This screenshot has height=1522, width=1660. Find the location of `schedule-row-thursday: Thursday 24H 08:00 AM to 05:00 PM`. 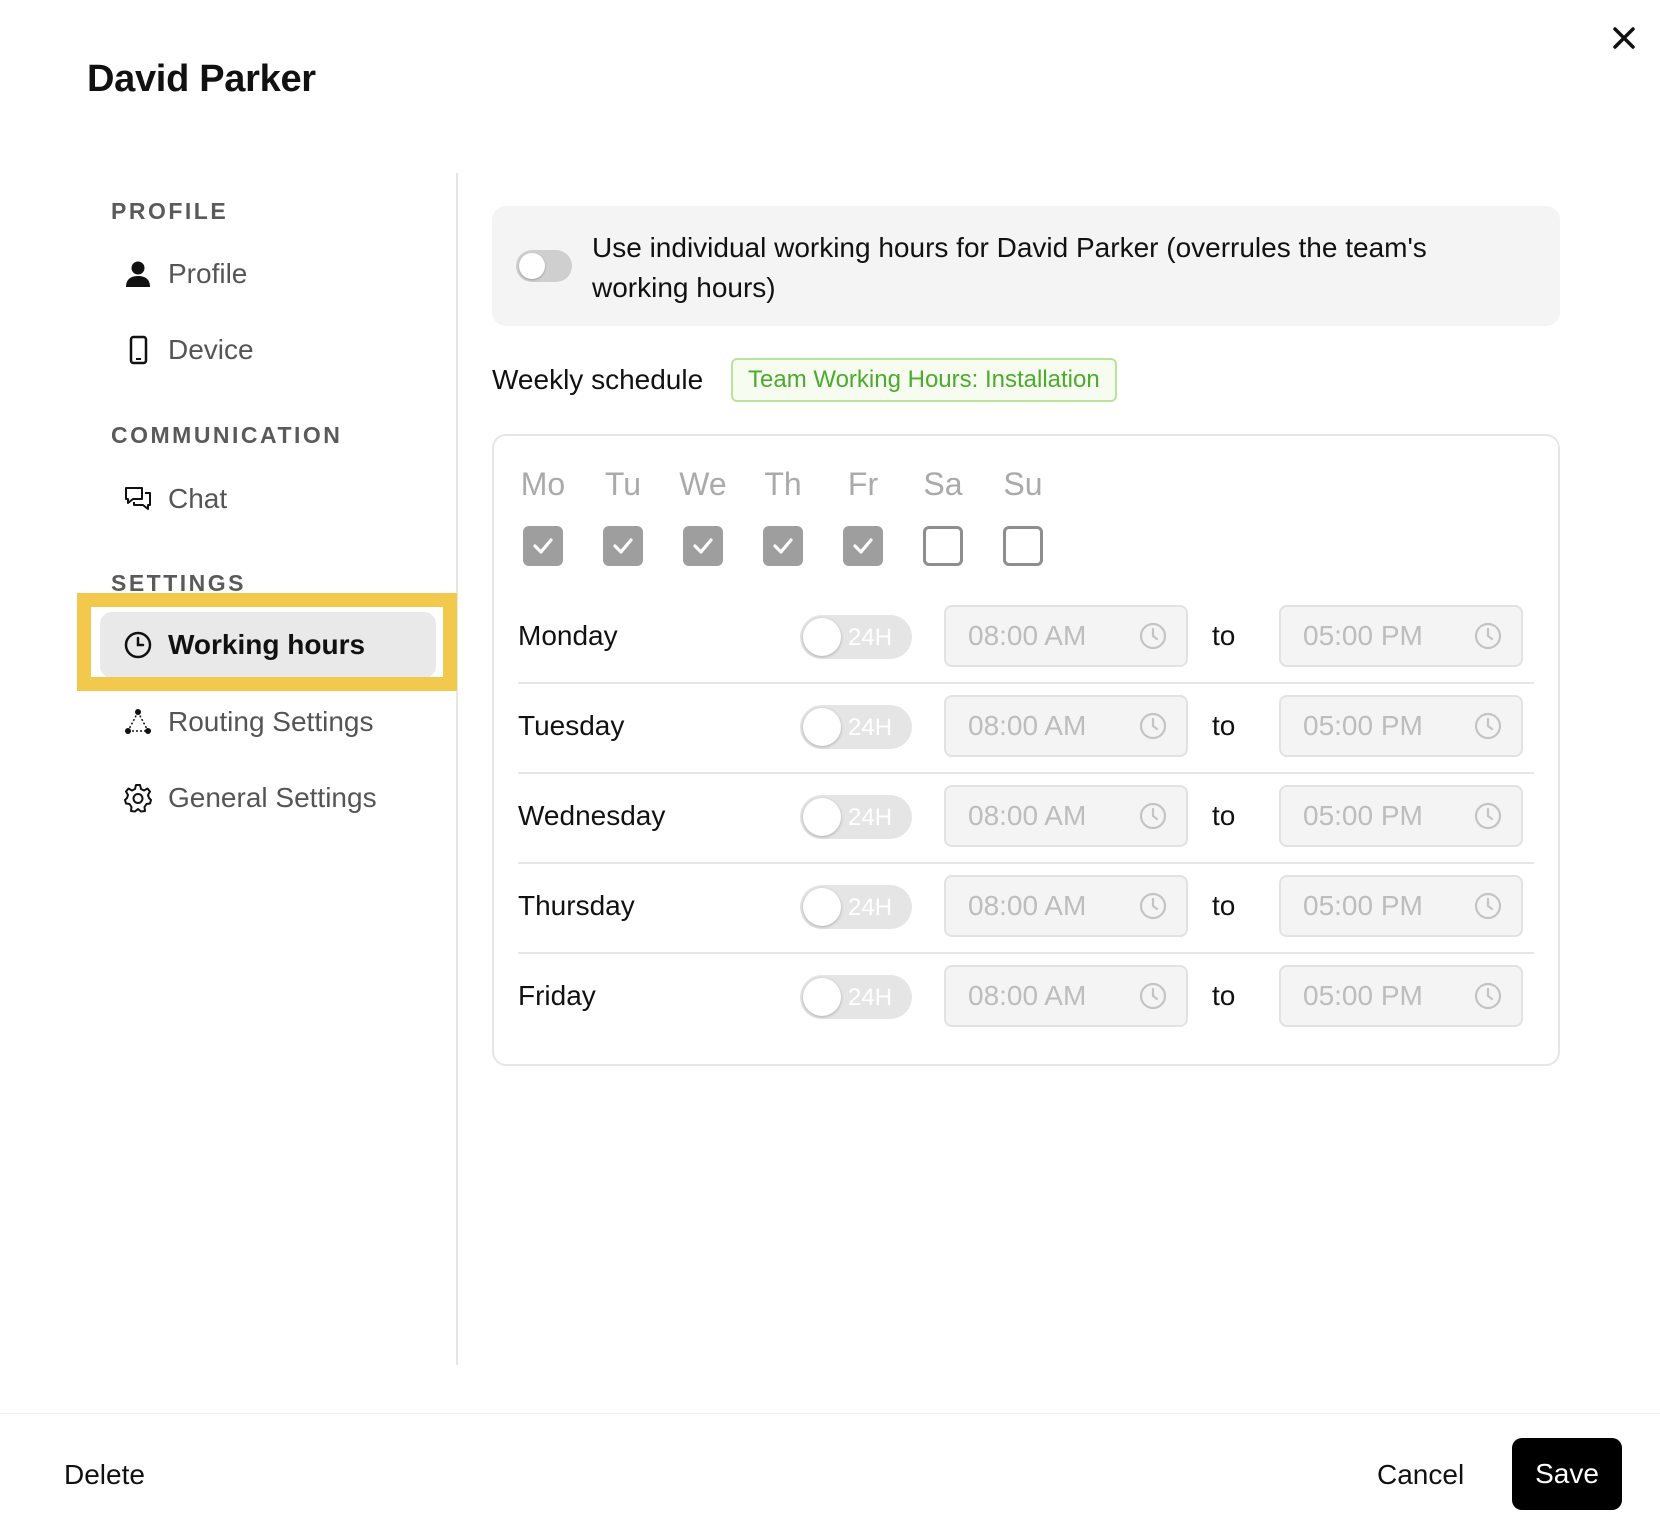

schedule-row-thursday: Thursday 24H 08:00 AM to 05:00 PM is located at coordinates (1026, 909).